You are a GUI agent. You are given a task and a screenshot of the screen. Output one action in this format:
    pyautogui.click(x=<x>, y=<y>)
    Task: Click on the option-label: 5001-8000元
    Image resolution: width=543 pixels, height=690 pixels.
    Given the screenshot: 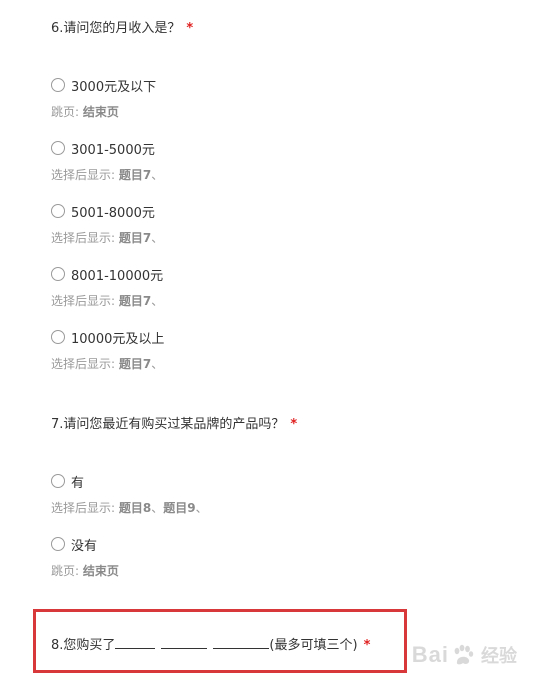 What is the action you would take?
    pyautogui.click(x=113, y=213)
    